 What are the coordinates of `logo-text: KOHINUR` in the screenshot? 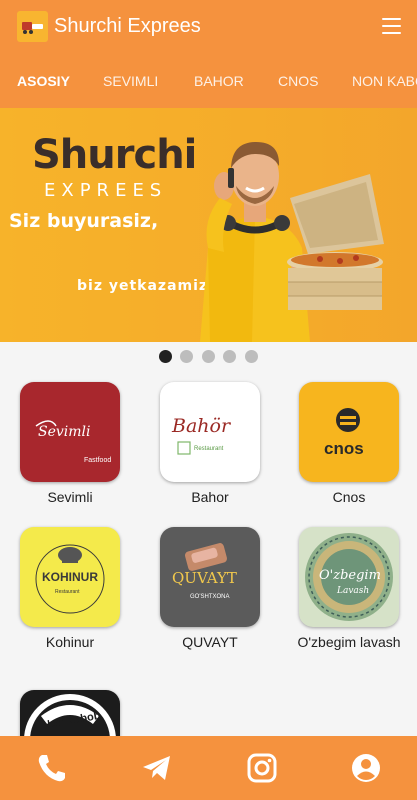 It's located at (70, 577).